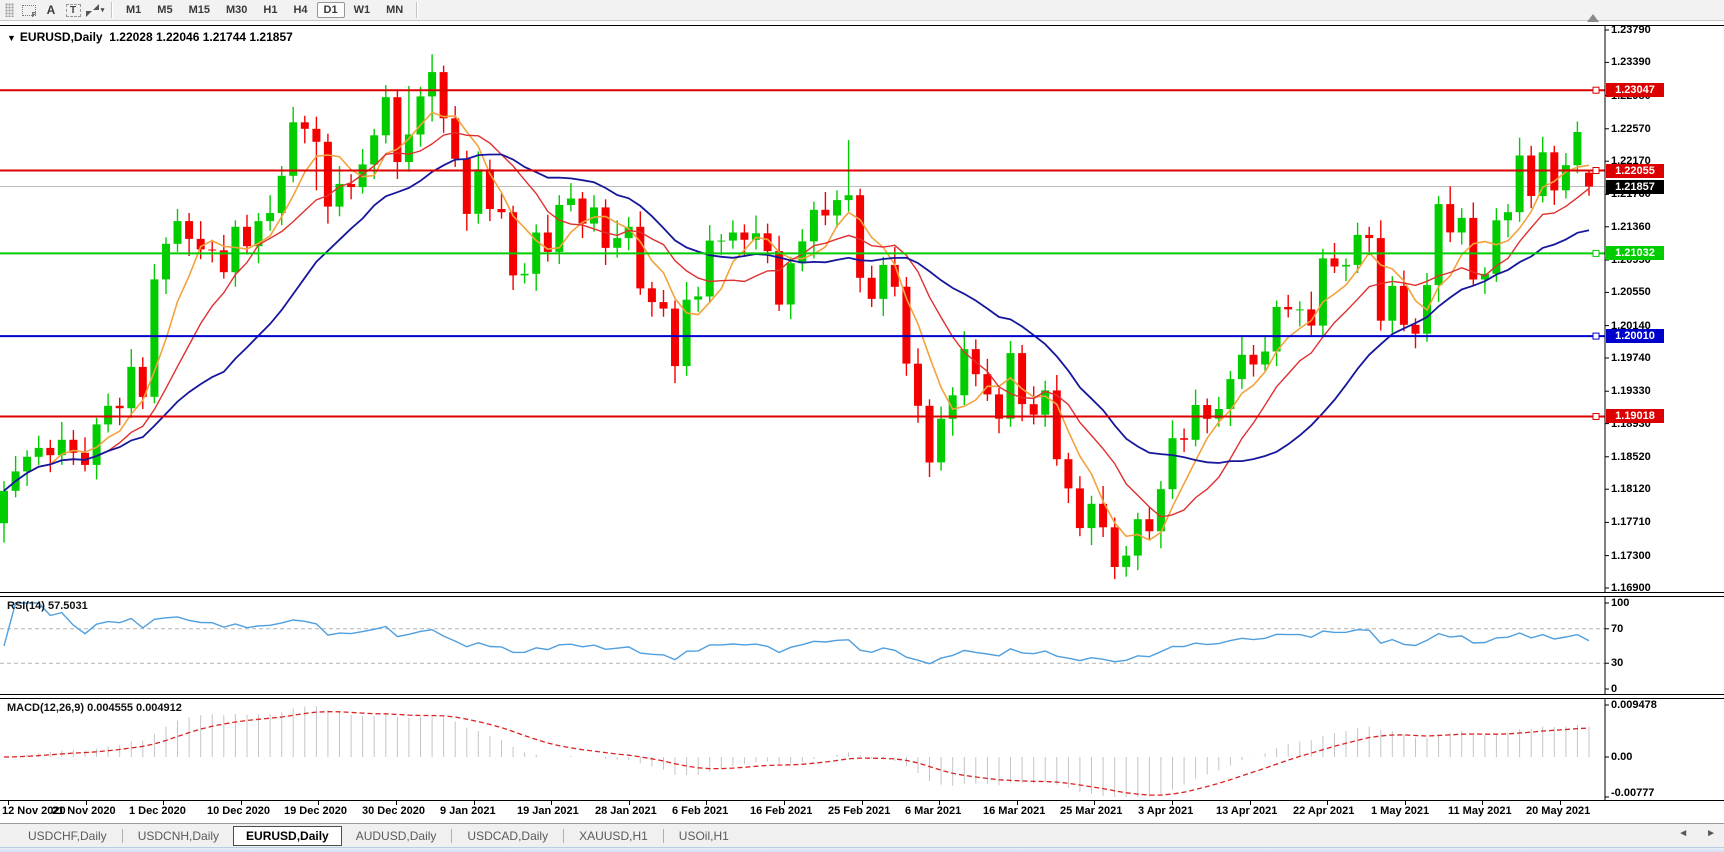 The width and height of the screenshot is (1724, 852). What do you see at coordinates (1683, 833) in the screenshot?
I see `tab-scroll-left-icon: ◄` at bounding box center [1683, 833].